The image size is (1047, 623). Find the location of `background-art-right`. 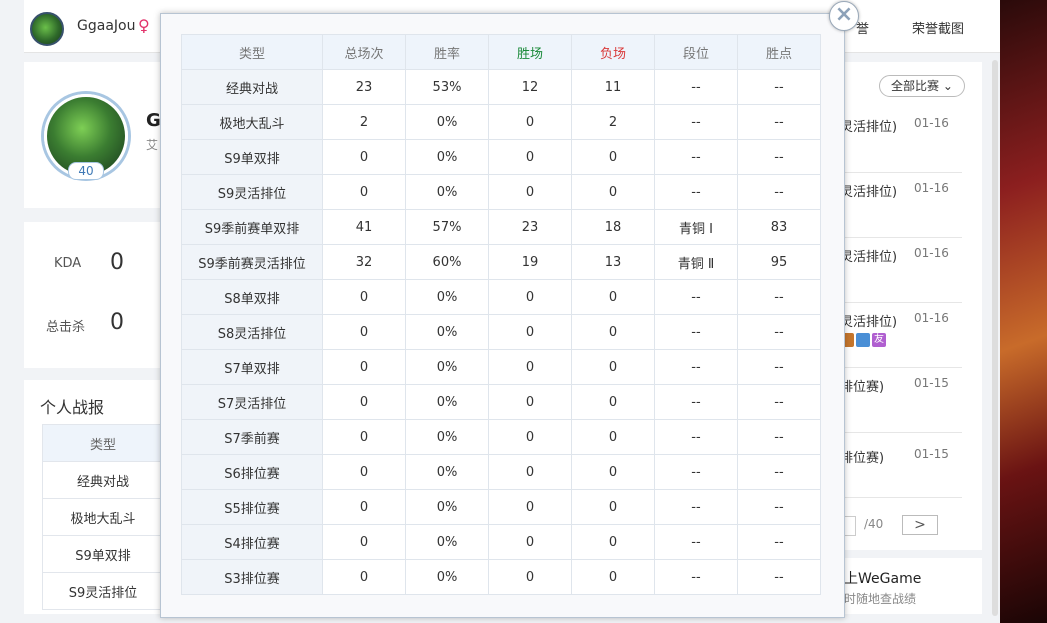

background-art-right is located at coordinates (1023, 311).